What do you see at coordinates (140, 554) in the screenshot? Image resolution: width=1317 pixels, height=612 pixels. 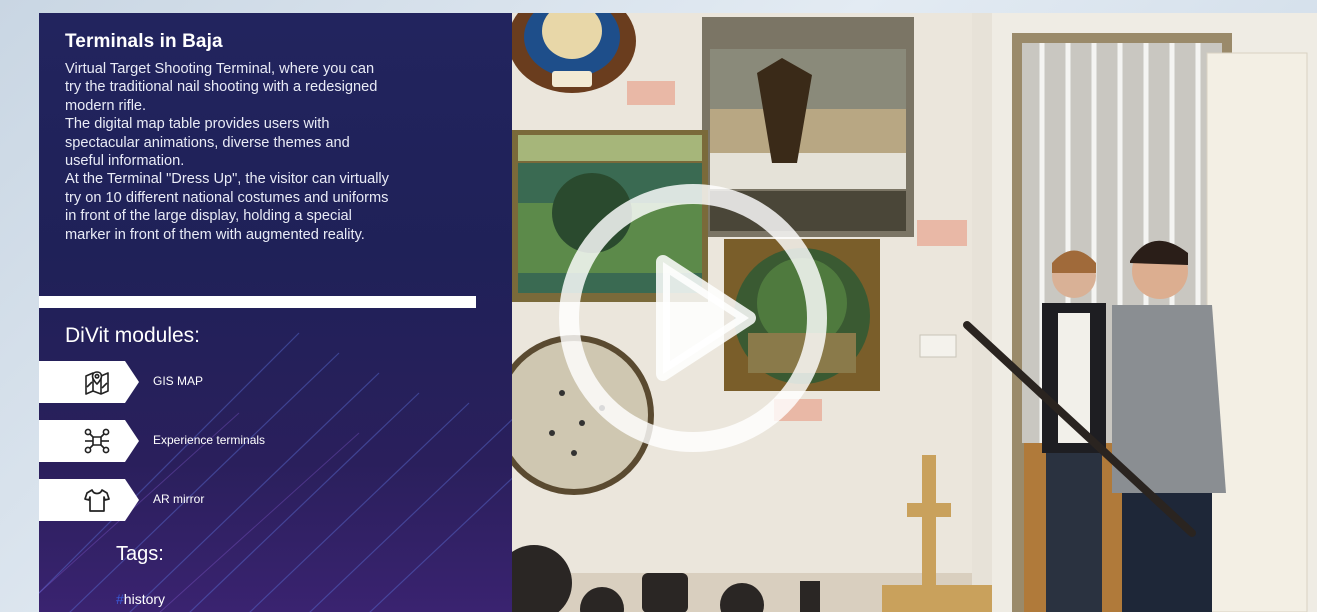 I see `tags-heading: Tags:` at bounding box center [140, 554].